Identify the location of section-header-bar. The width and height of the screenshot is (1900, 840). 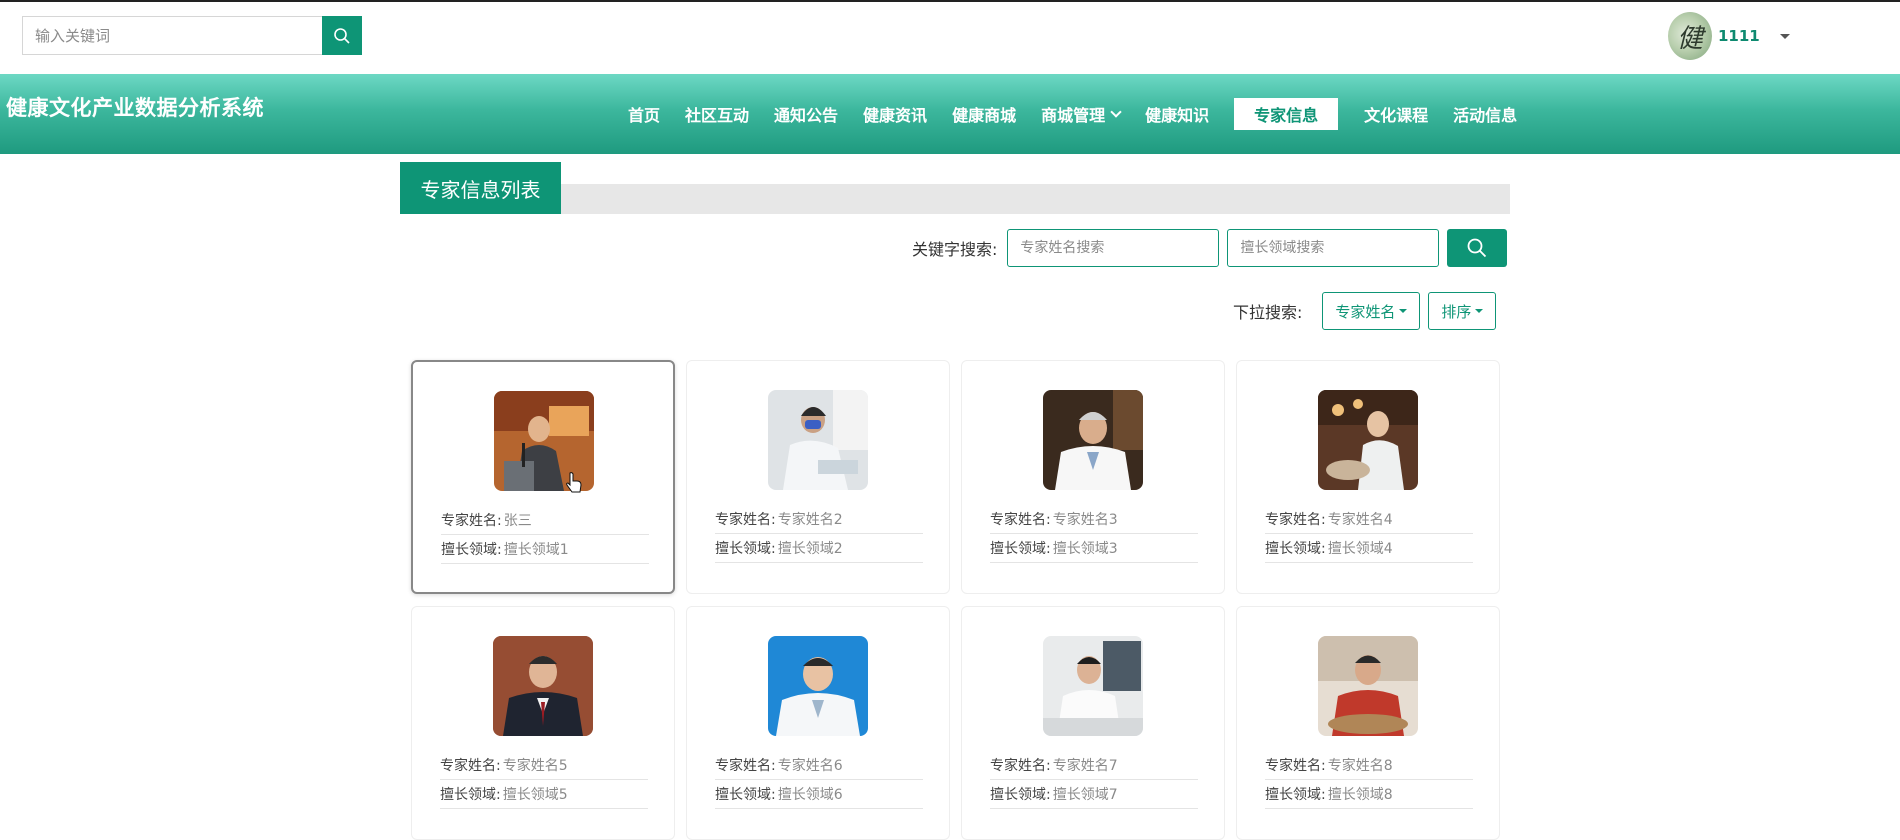
(955, 199).